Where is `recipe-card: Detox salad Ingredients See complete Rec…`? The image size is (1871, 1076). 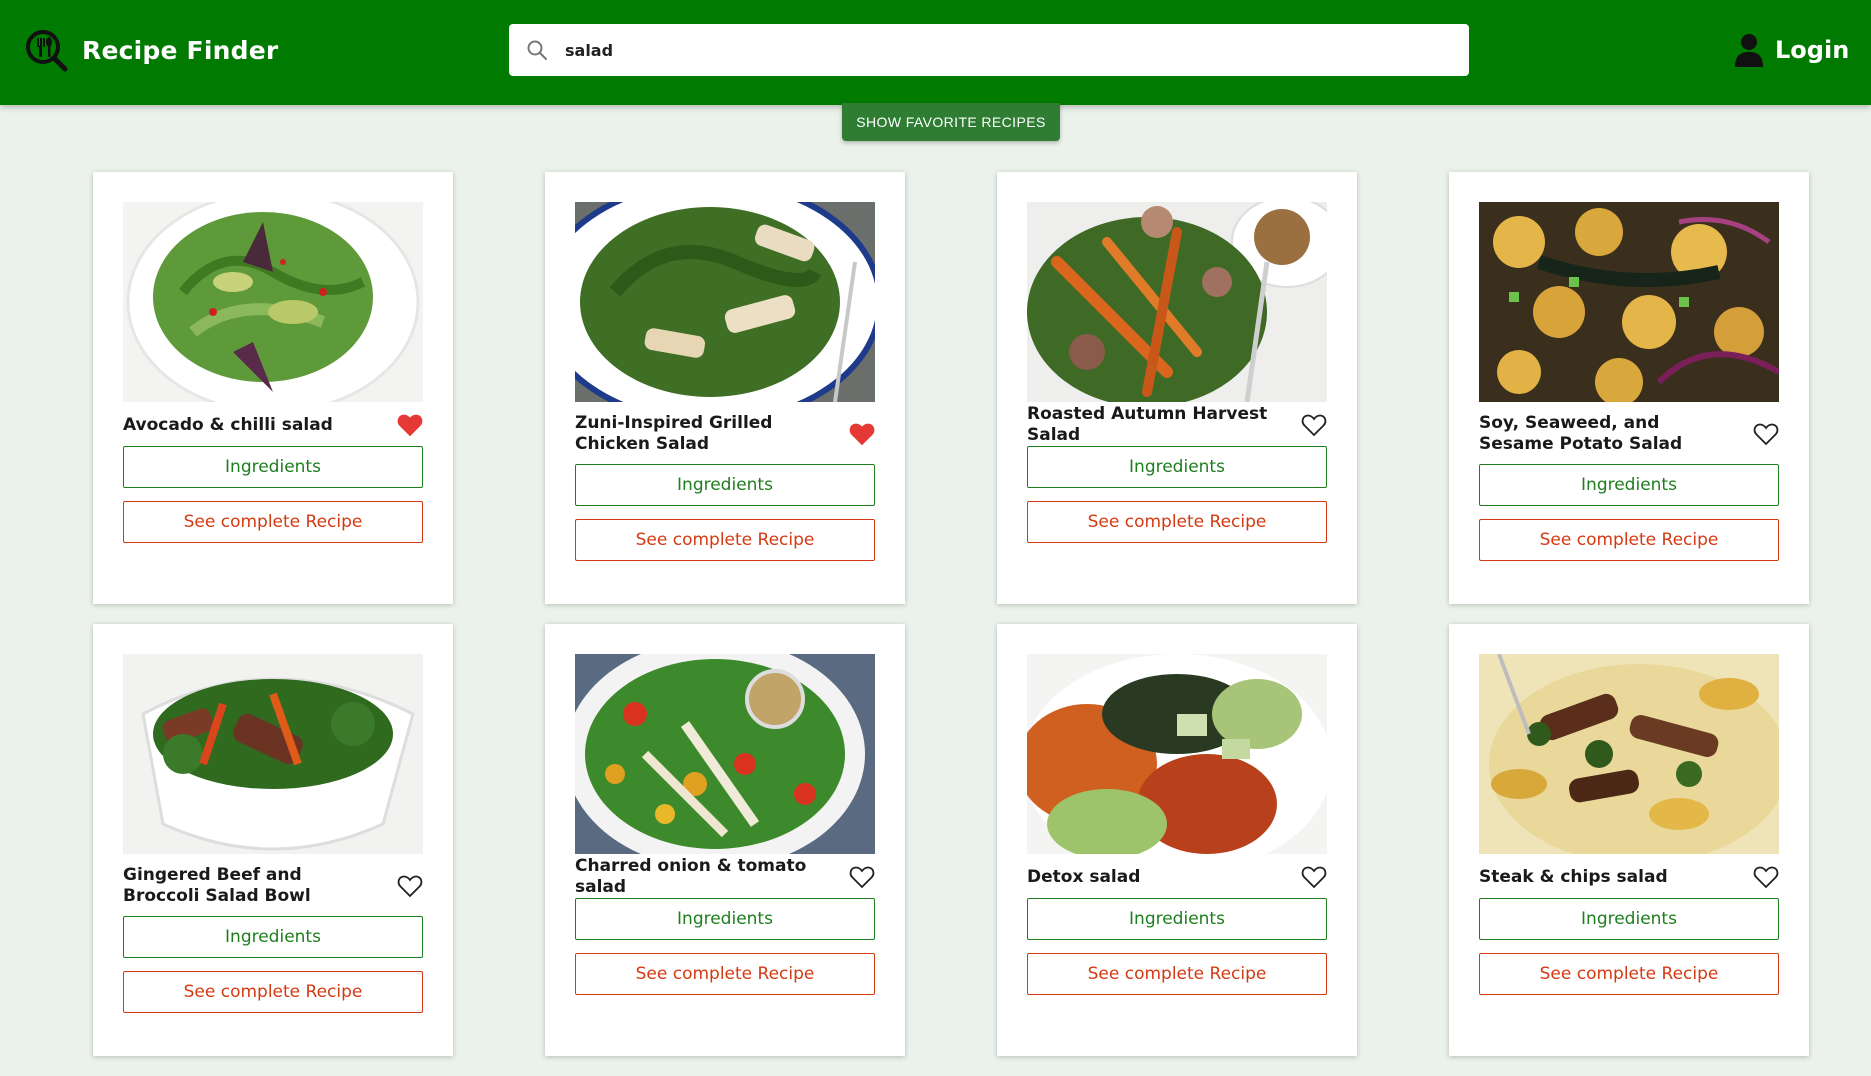 recipe-card: Detox salad Ingredients See complete Rec… is located at coordinates (1177, 840).